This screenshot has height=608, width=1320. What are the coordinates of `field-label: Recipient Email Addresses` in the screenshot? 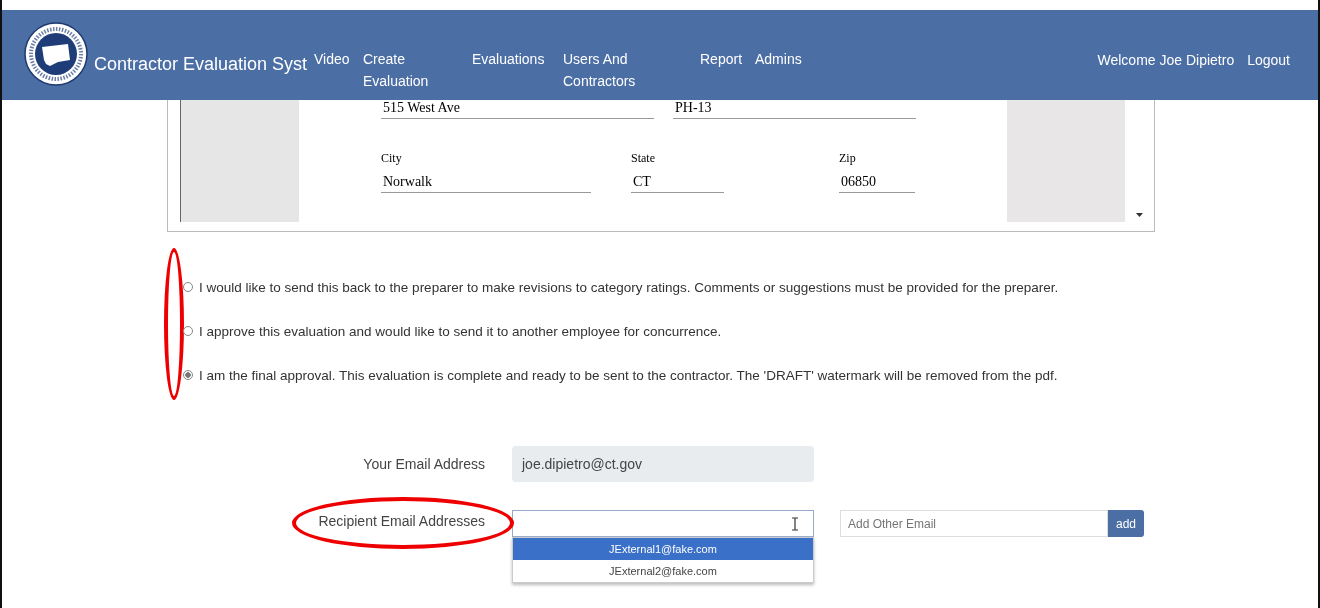 It's located at (401, 521).